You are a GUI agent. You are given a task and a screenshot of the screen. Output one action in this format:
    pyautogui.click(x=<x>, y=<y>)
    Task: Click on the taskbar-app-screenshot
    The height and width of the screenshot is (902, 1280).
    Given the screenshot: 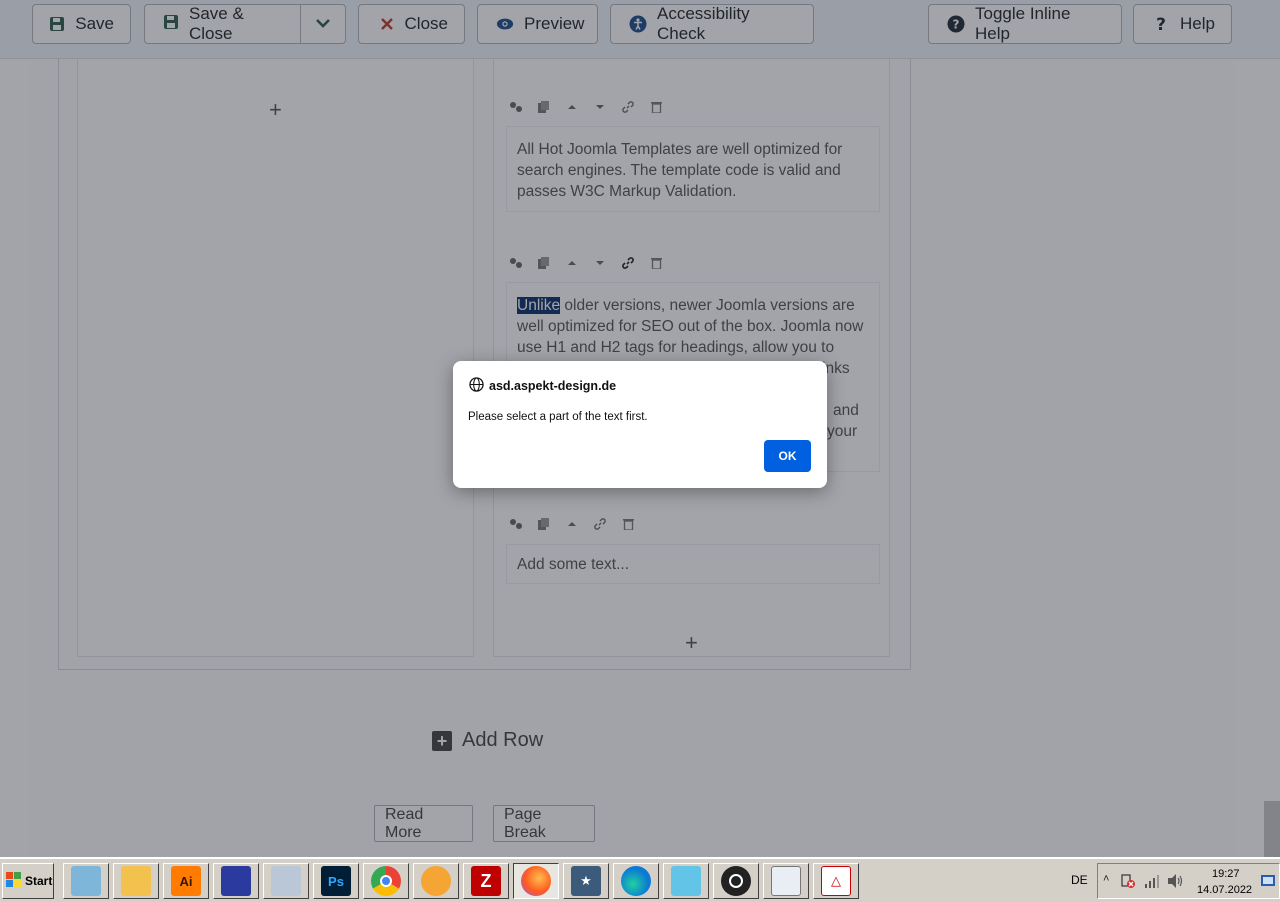 What is the action you would take?
    pyautogui.click(x=86, y=881)
    